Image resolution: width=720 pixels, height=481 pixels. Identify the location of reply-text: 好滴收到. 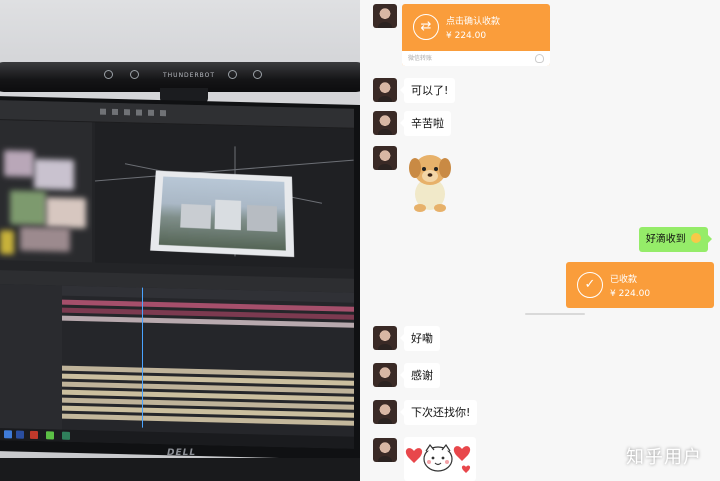
(665, 239).